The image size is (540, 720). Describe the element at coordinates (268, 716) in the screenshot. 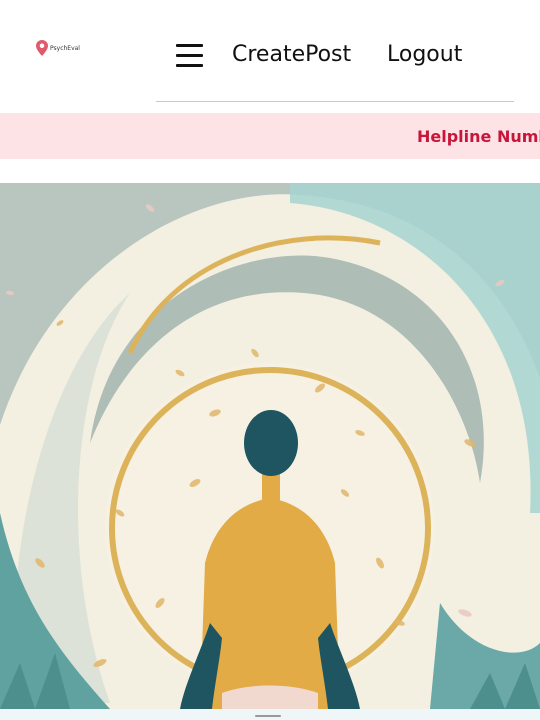

I see `scroll-handle` at that location.